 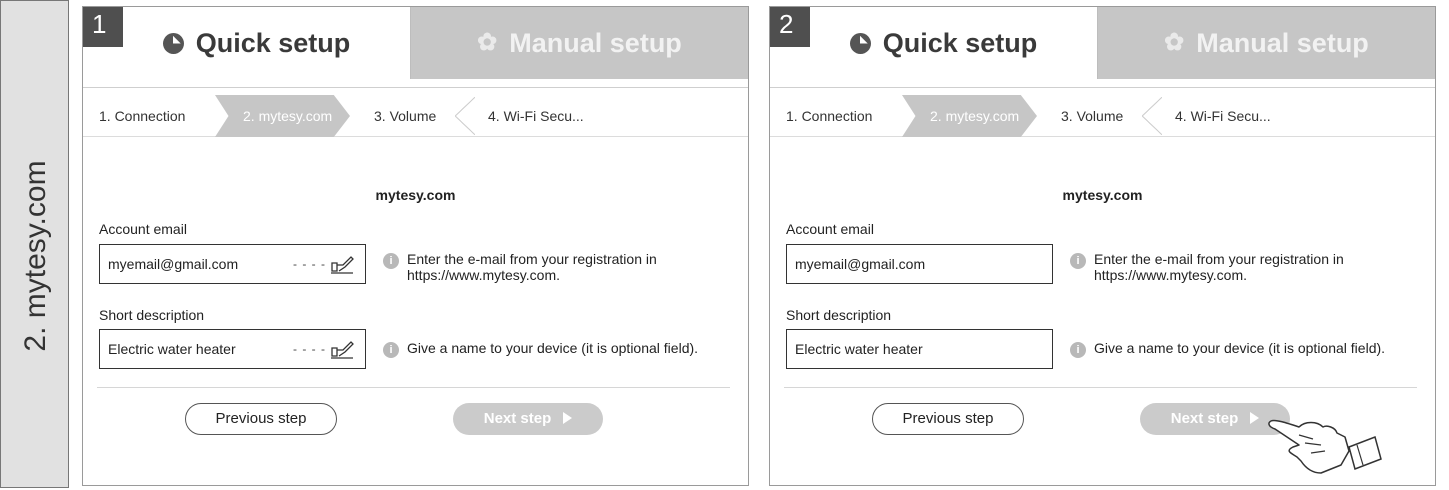 What do you see at coordinates (35, 256) in the screenshot?
I see `step-title: 2. mytesy.com` at bounding box center [35, 256].